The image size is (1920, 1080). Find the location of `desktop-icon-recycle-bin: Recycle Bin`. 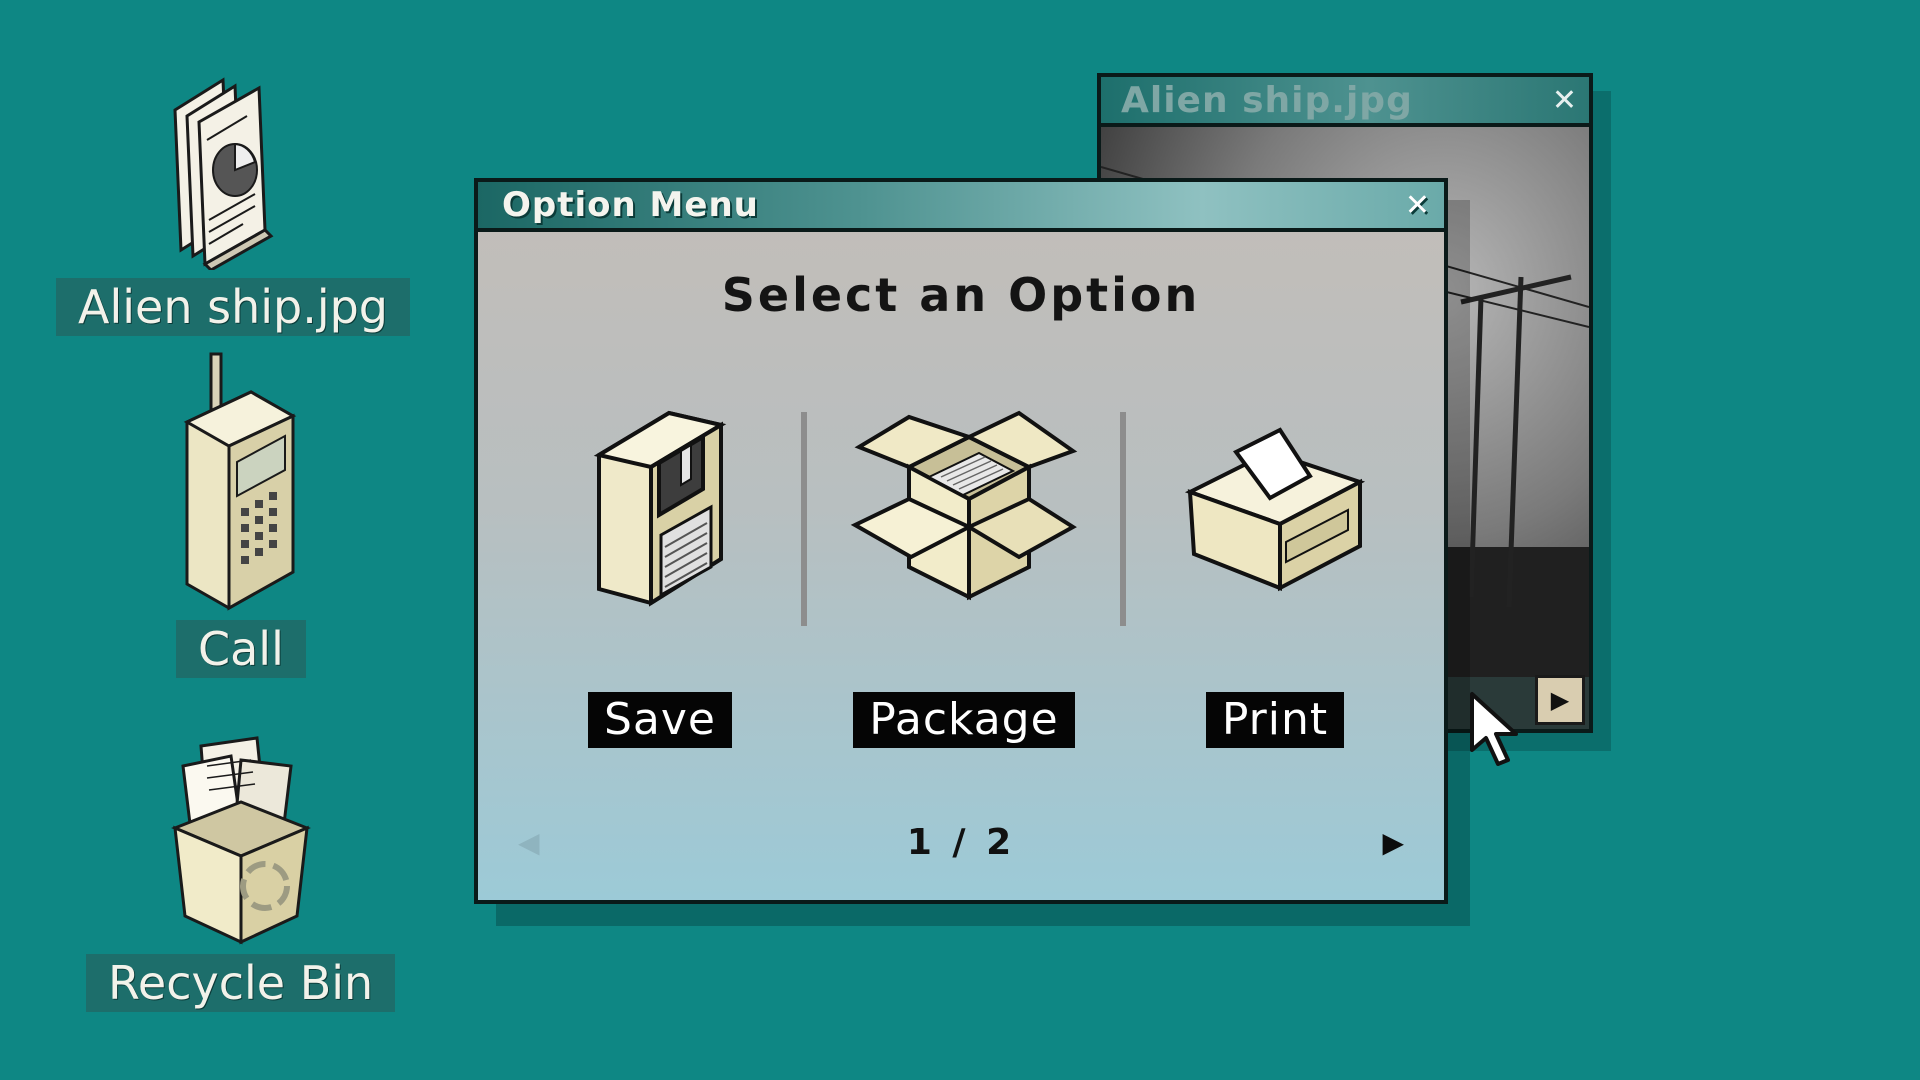

desktop-icon-recycle-bin: Recycle Bin is located at coordinates (241, 874).